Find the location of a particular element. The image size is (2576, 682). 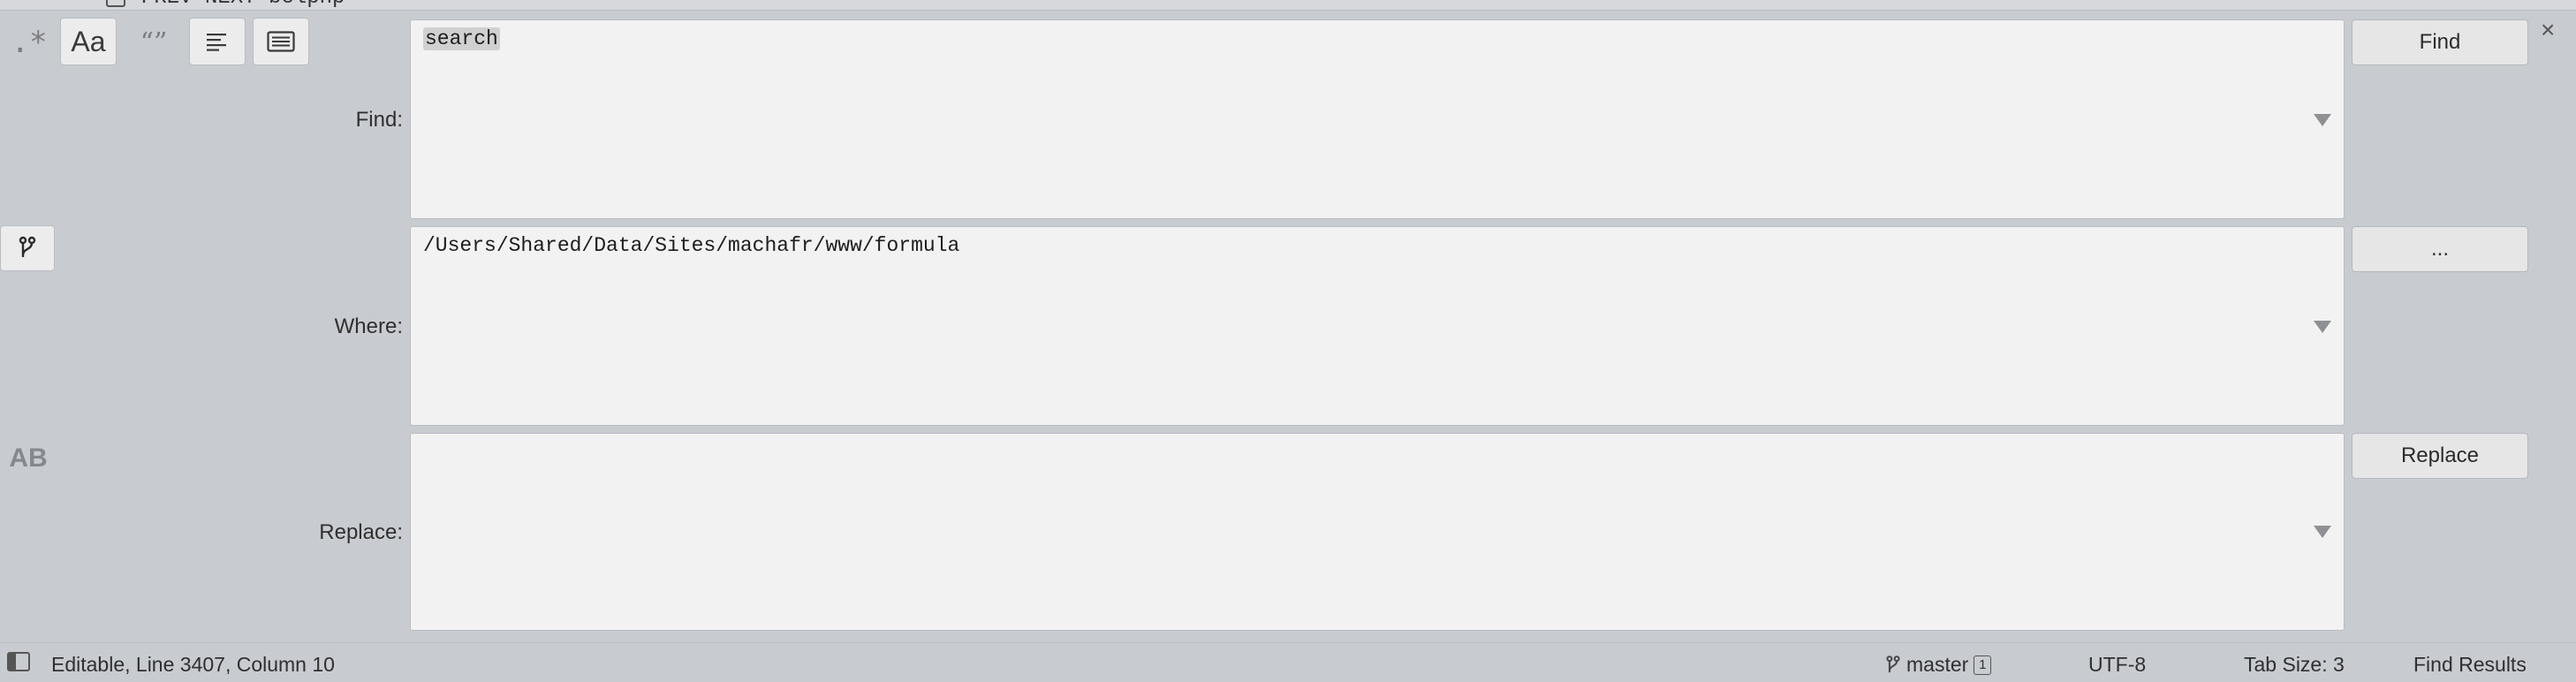

sidebar-toggle-icon is located at coordinates (18, 662).